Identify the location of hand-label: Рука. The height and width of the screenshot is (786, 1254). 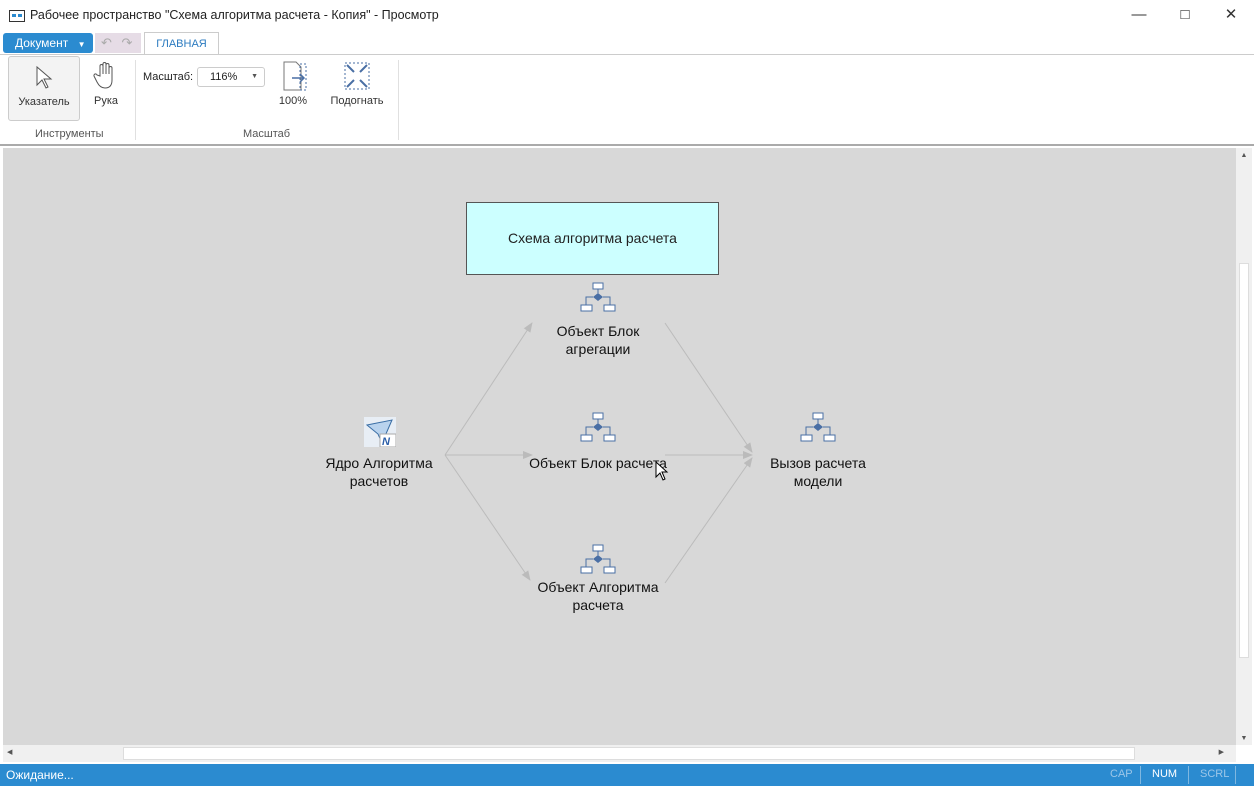
(105, 101).